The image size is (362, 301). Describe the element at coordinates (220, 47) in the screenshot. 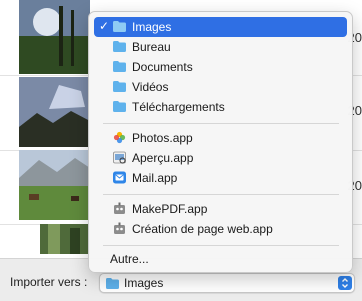

I see `menu-item-bureau: Bureau` at that location.